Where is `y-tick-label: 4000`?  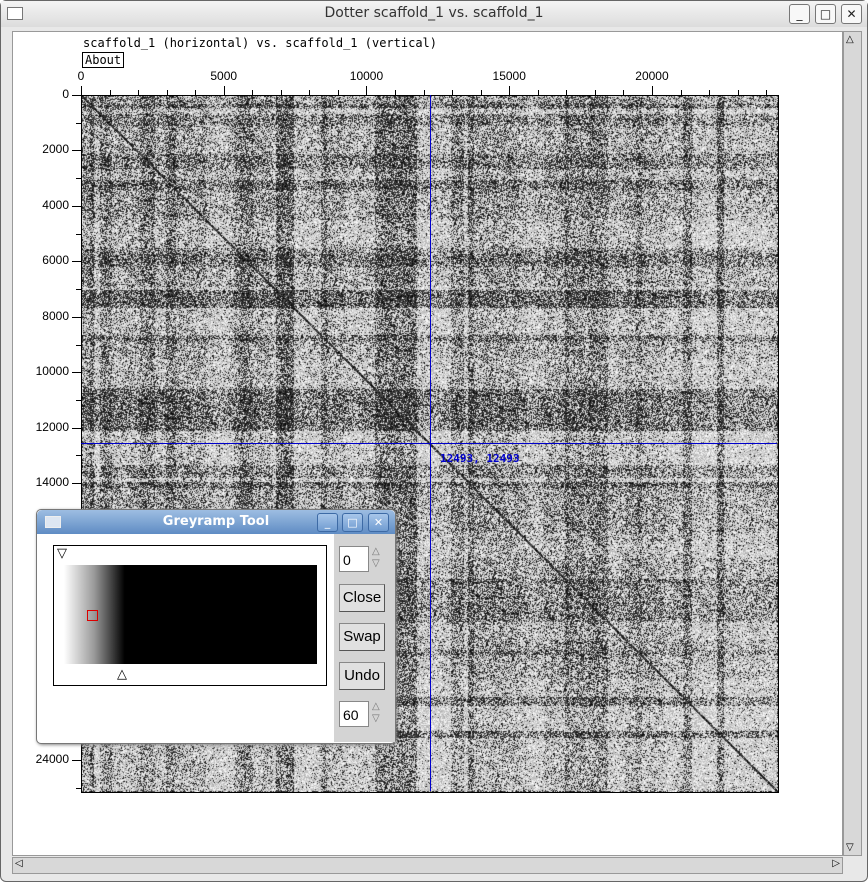
y-tick-label: 4000 is located at coordinates (55, 204).